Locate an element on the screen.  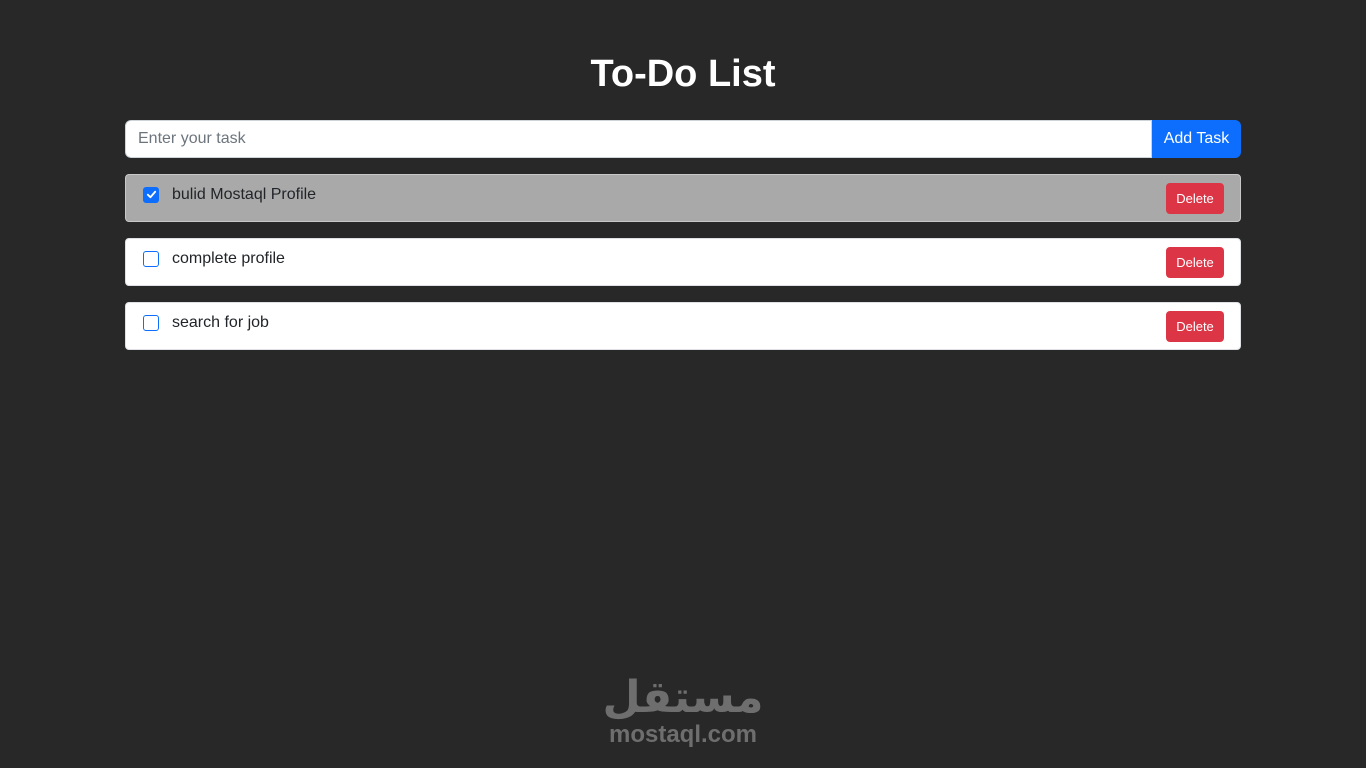
watermark: مستقل mostaql.com is located at coordinates (683, 714).